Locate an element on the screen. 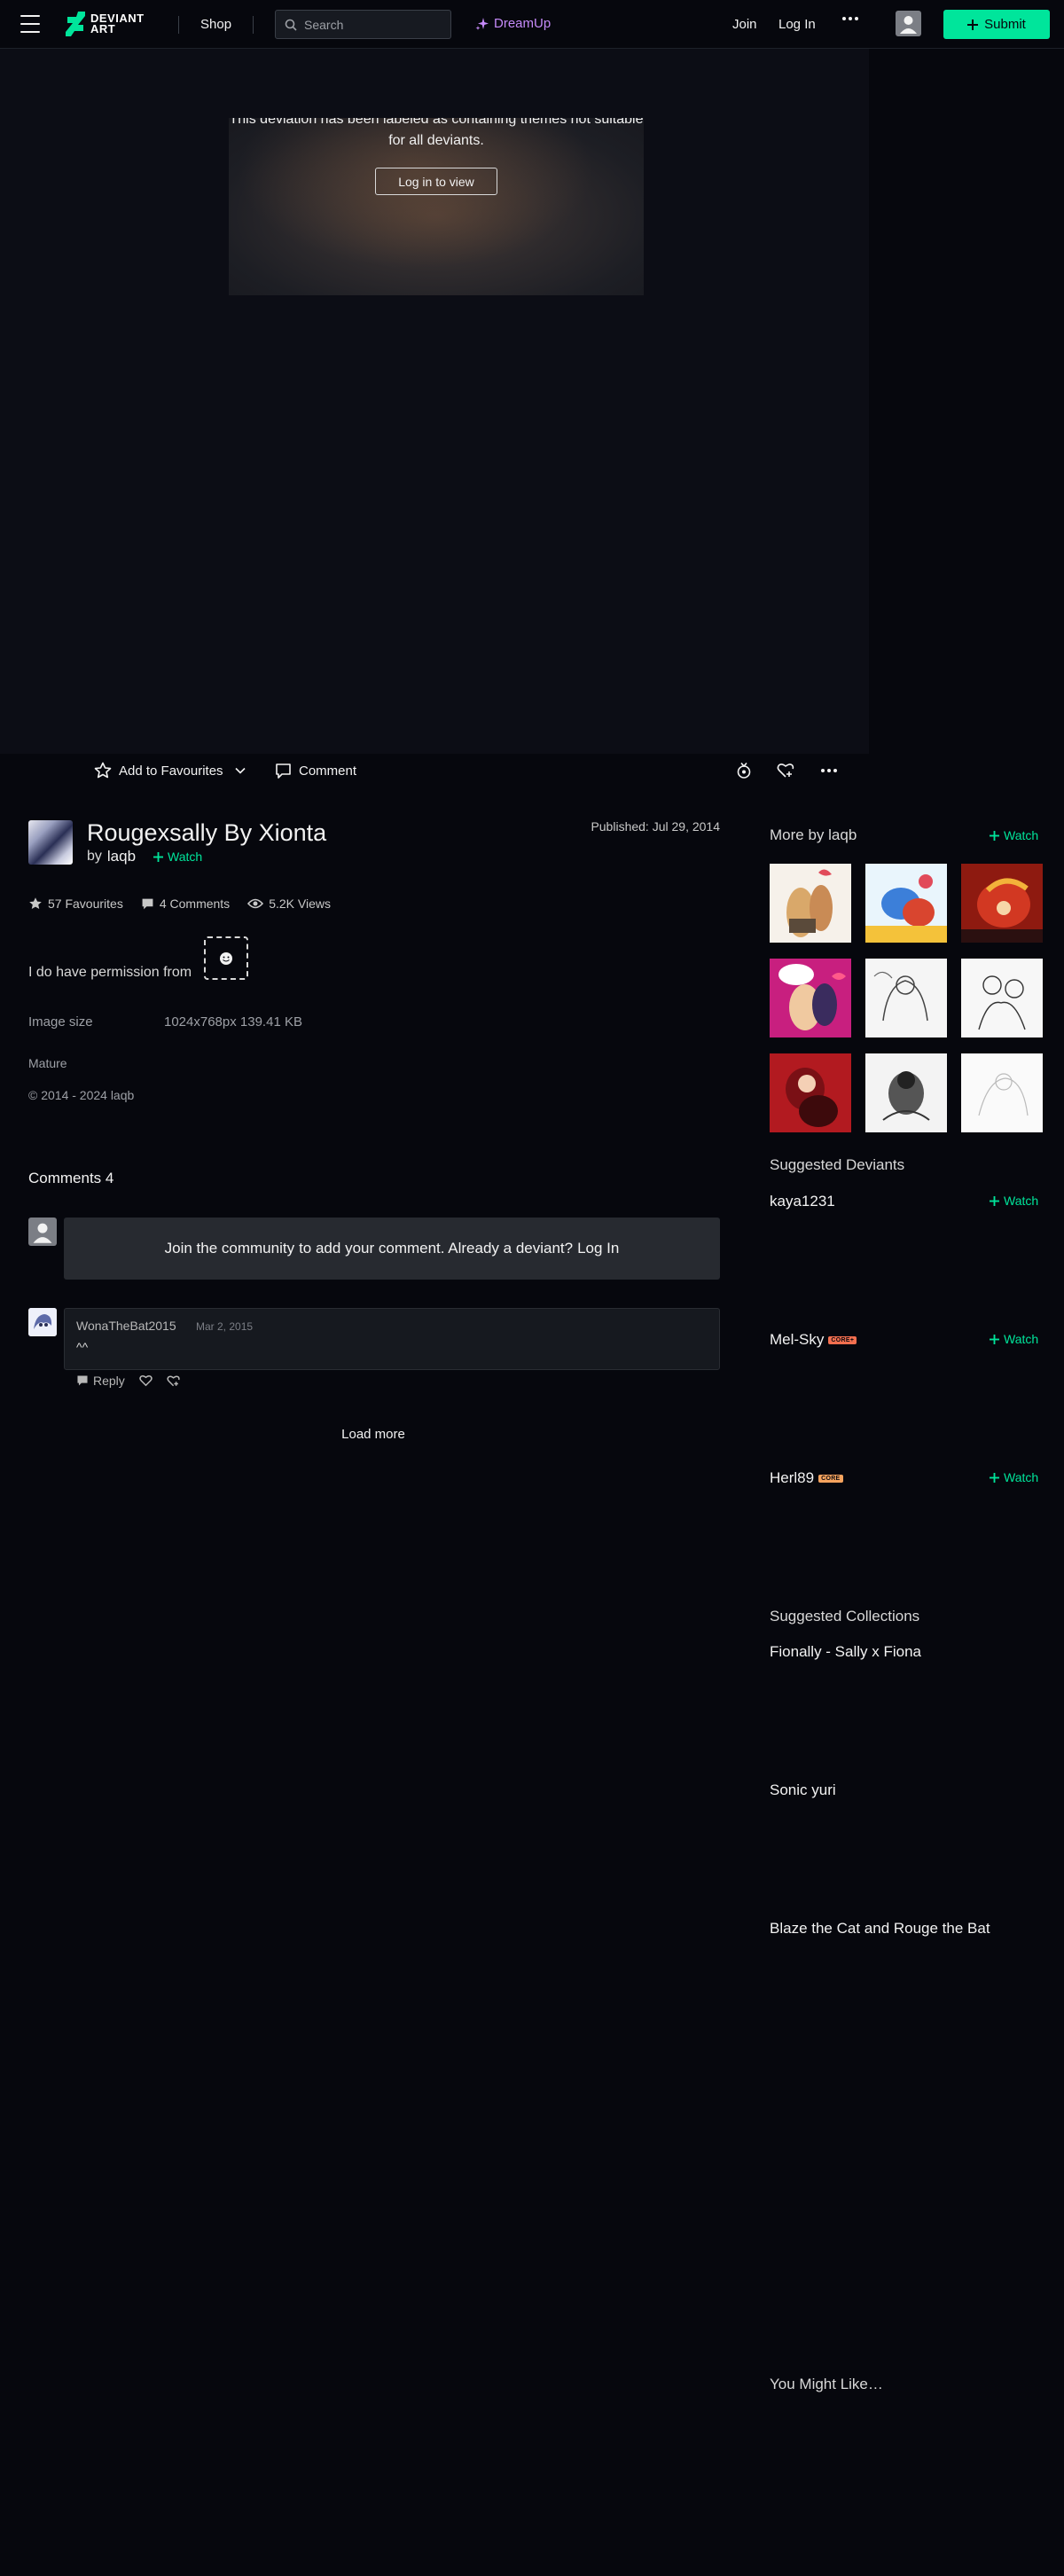 The height and width of the screenshot is (2576, 1064). author-line: by laqb Watch is located at coordinates (145, 856).